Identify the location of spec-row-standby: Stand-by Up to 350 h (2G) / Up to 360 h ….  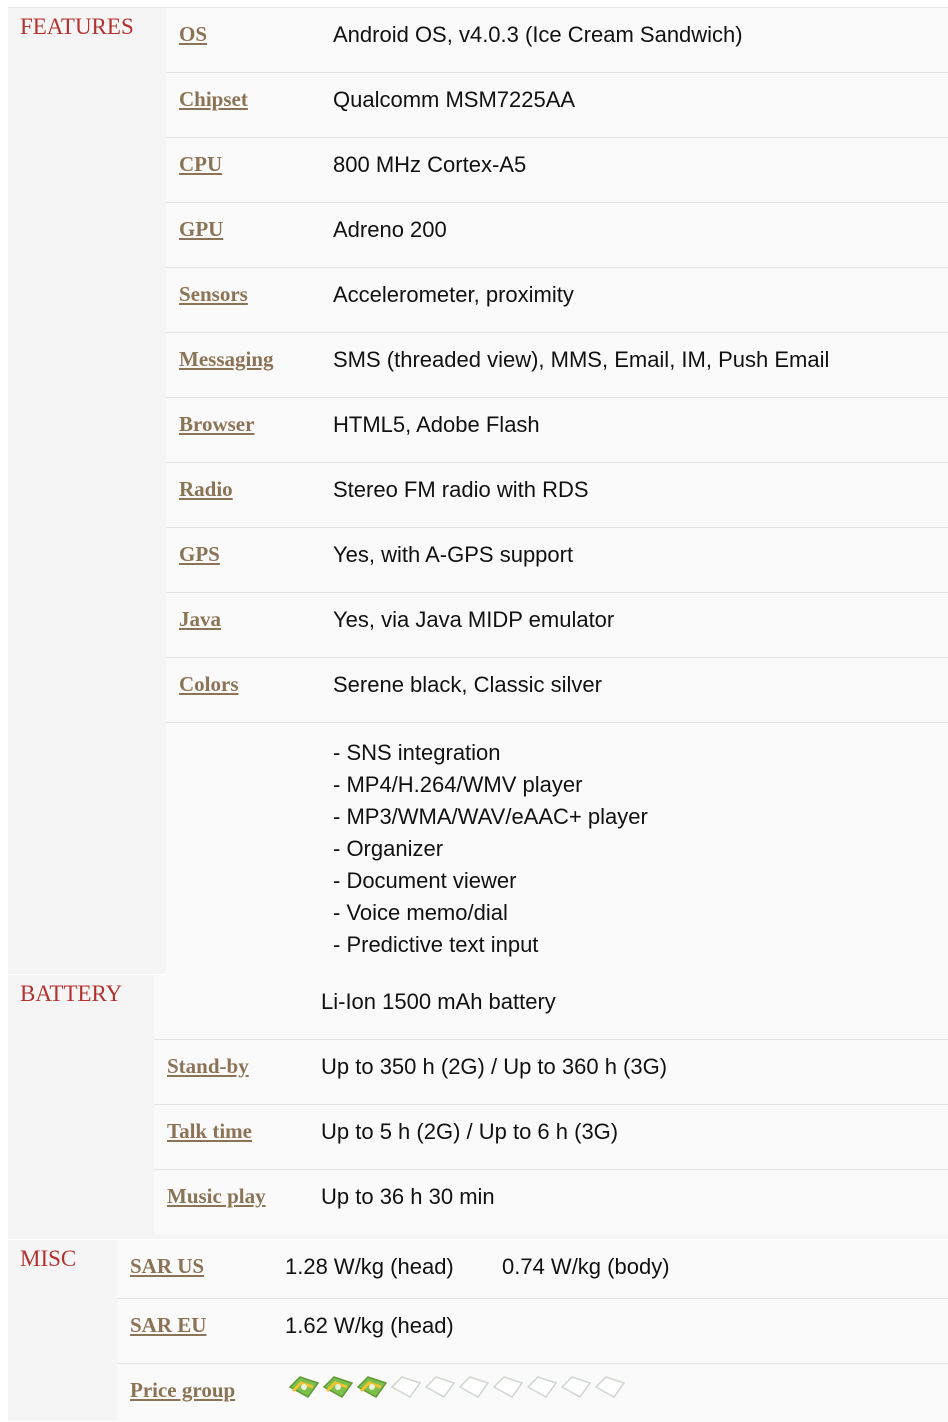
(551, 1072).